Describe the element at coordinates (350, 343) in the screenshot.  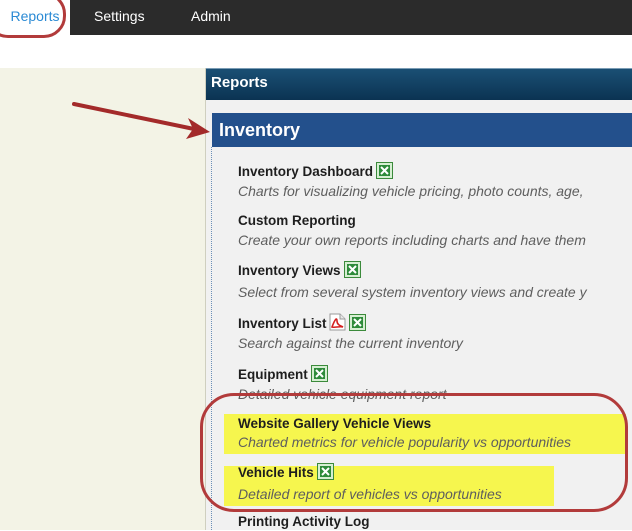
I see `report-description: Search against the current inventory` at that location.